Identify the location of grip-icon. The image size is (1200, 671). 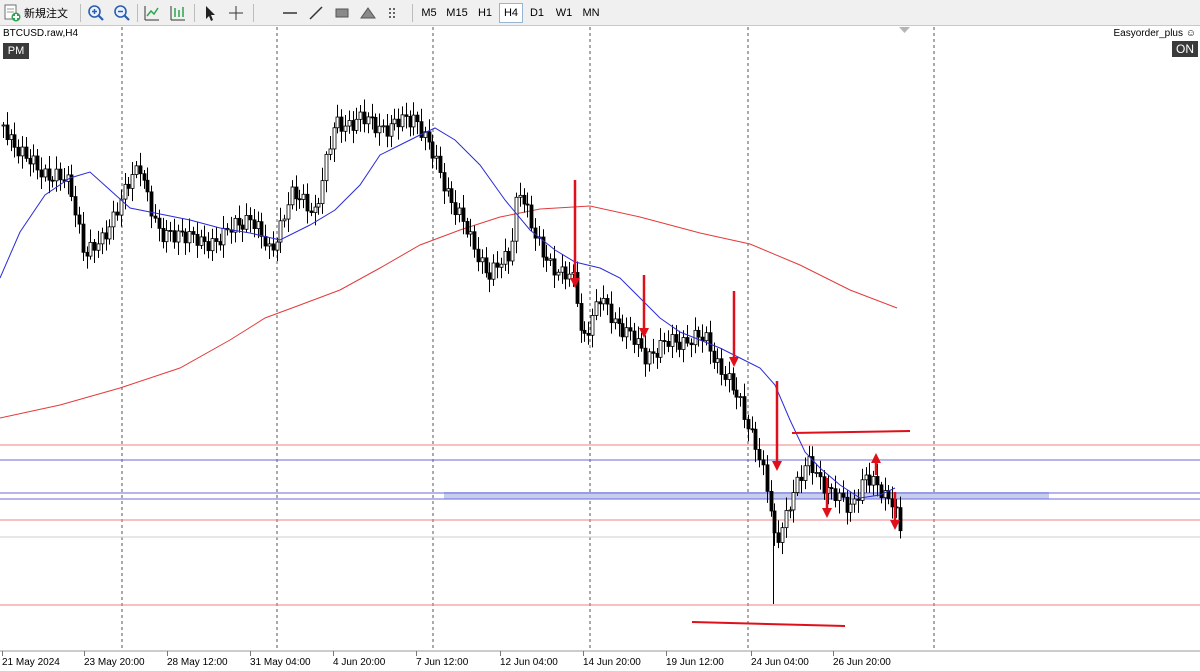
(394, 13).